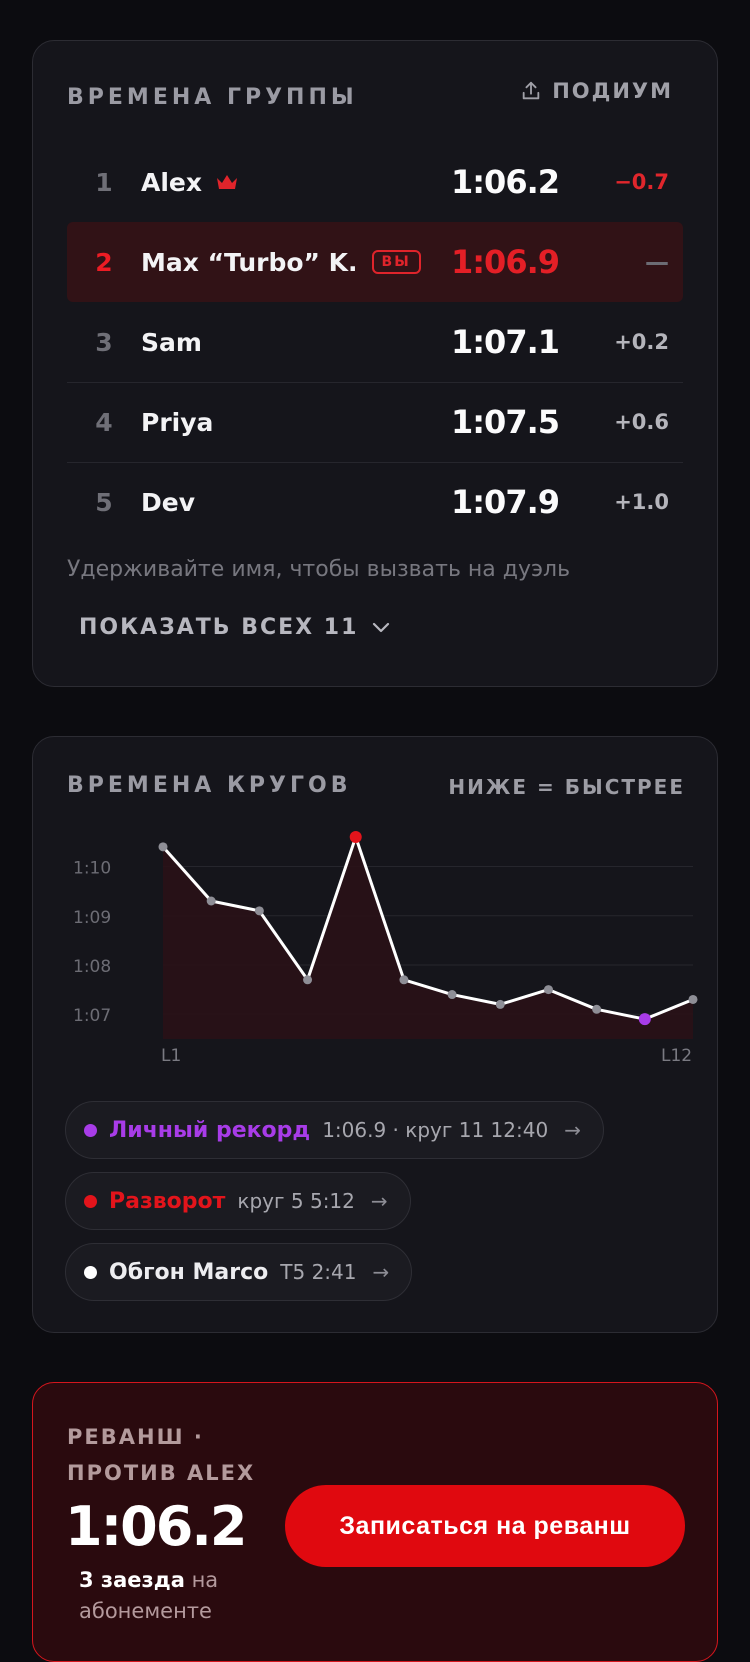 The width and height of the screenshot is (750, 1662). I want to click on rank: 5, so click(104, 502).